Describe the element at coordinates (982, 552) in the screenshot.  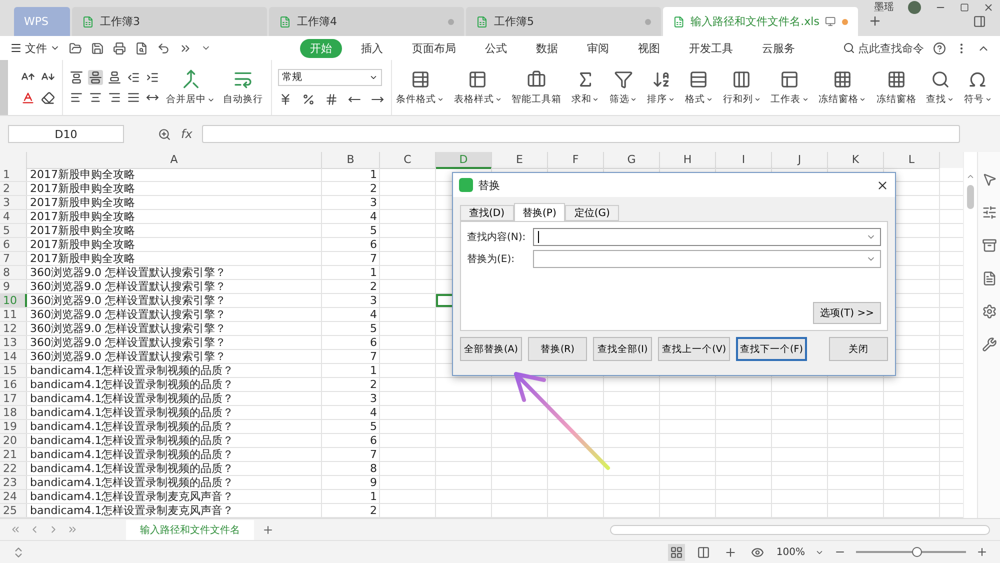
I see `zoom-in-icon` at that location.